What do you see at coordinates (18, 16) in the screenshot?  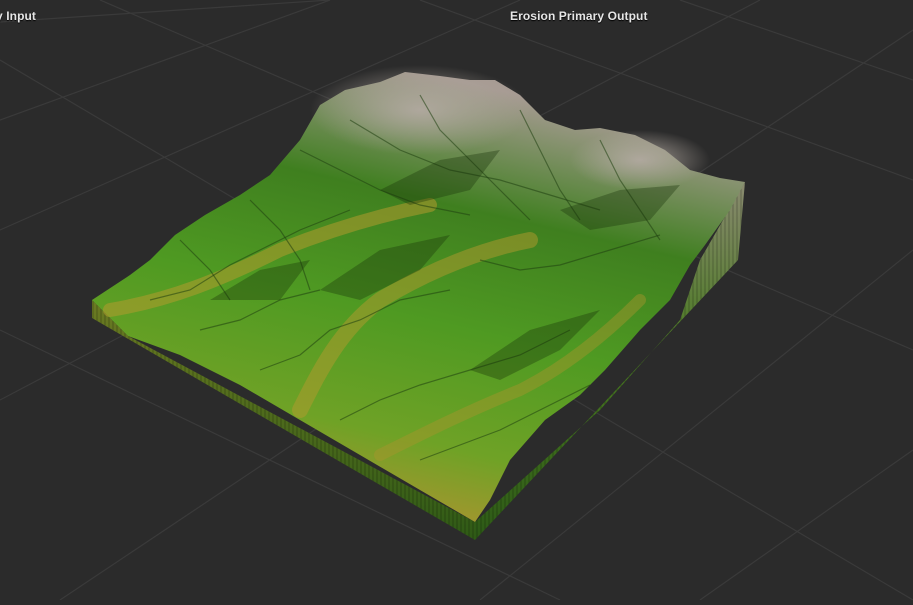 I see `viewport-label-input: y Input` at bounding box center [18, 16].